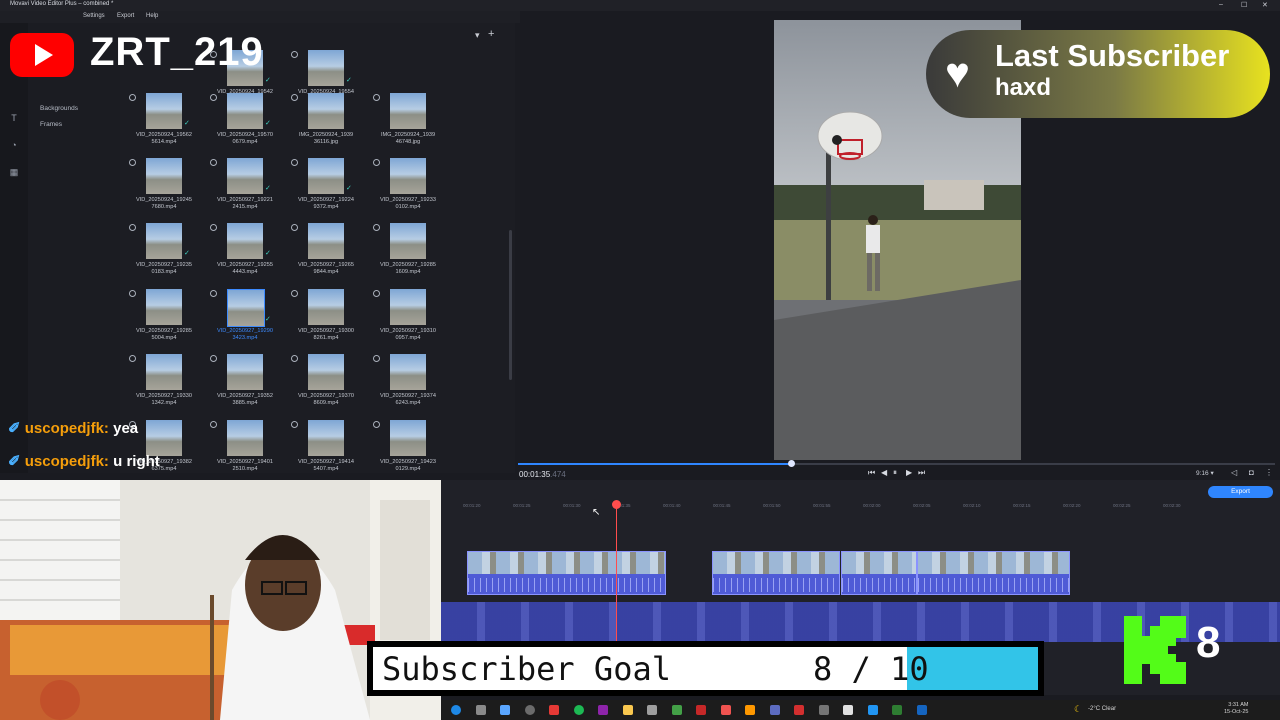  I want to click on pause-icon: ⏸, so click(895, 473).